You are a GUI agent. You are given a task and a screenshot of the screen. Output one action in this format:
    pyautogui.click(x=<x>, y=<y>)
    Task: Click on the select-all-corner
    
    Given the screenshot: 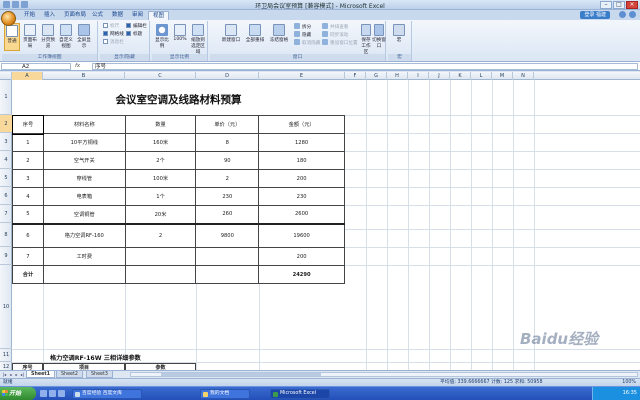 What is the action you would take?
    pyautogui.click(x=6, y=76)
    